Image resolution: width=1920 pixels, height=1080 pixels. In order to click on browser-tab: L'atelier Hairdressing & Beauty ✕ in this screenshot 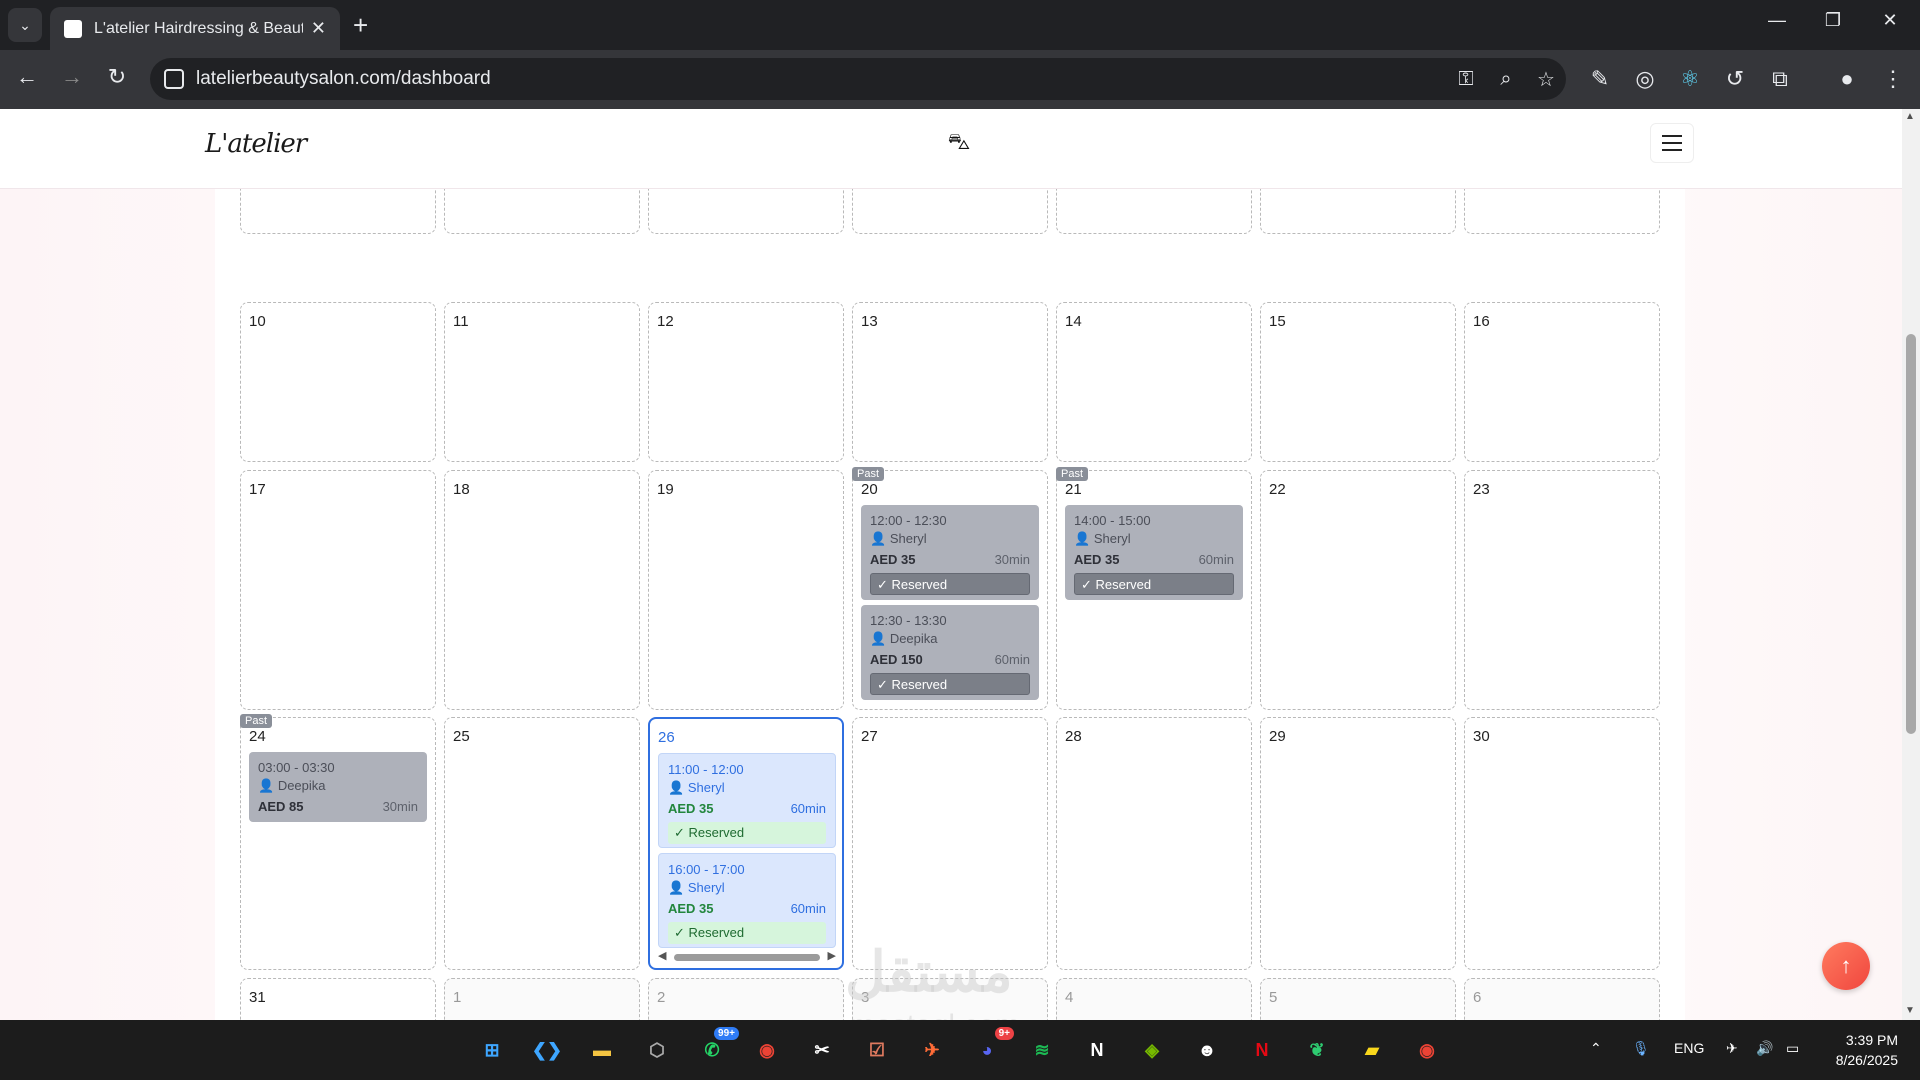, I will do `click(195, 28)`.